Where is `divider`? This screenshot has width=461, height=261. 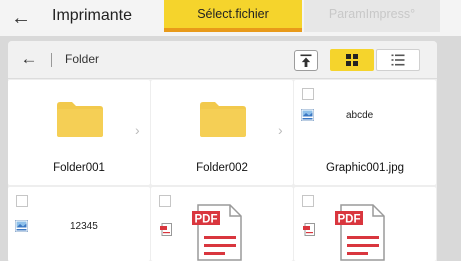 divider is located at coordinates (51, 60).